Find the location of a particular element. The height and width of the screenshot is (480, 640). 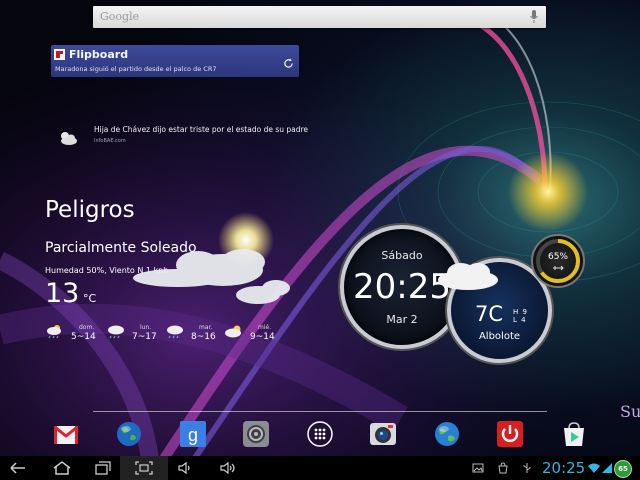

signal-icon is located at coordinates (607, 468).